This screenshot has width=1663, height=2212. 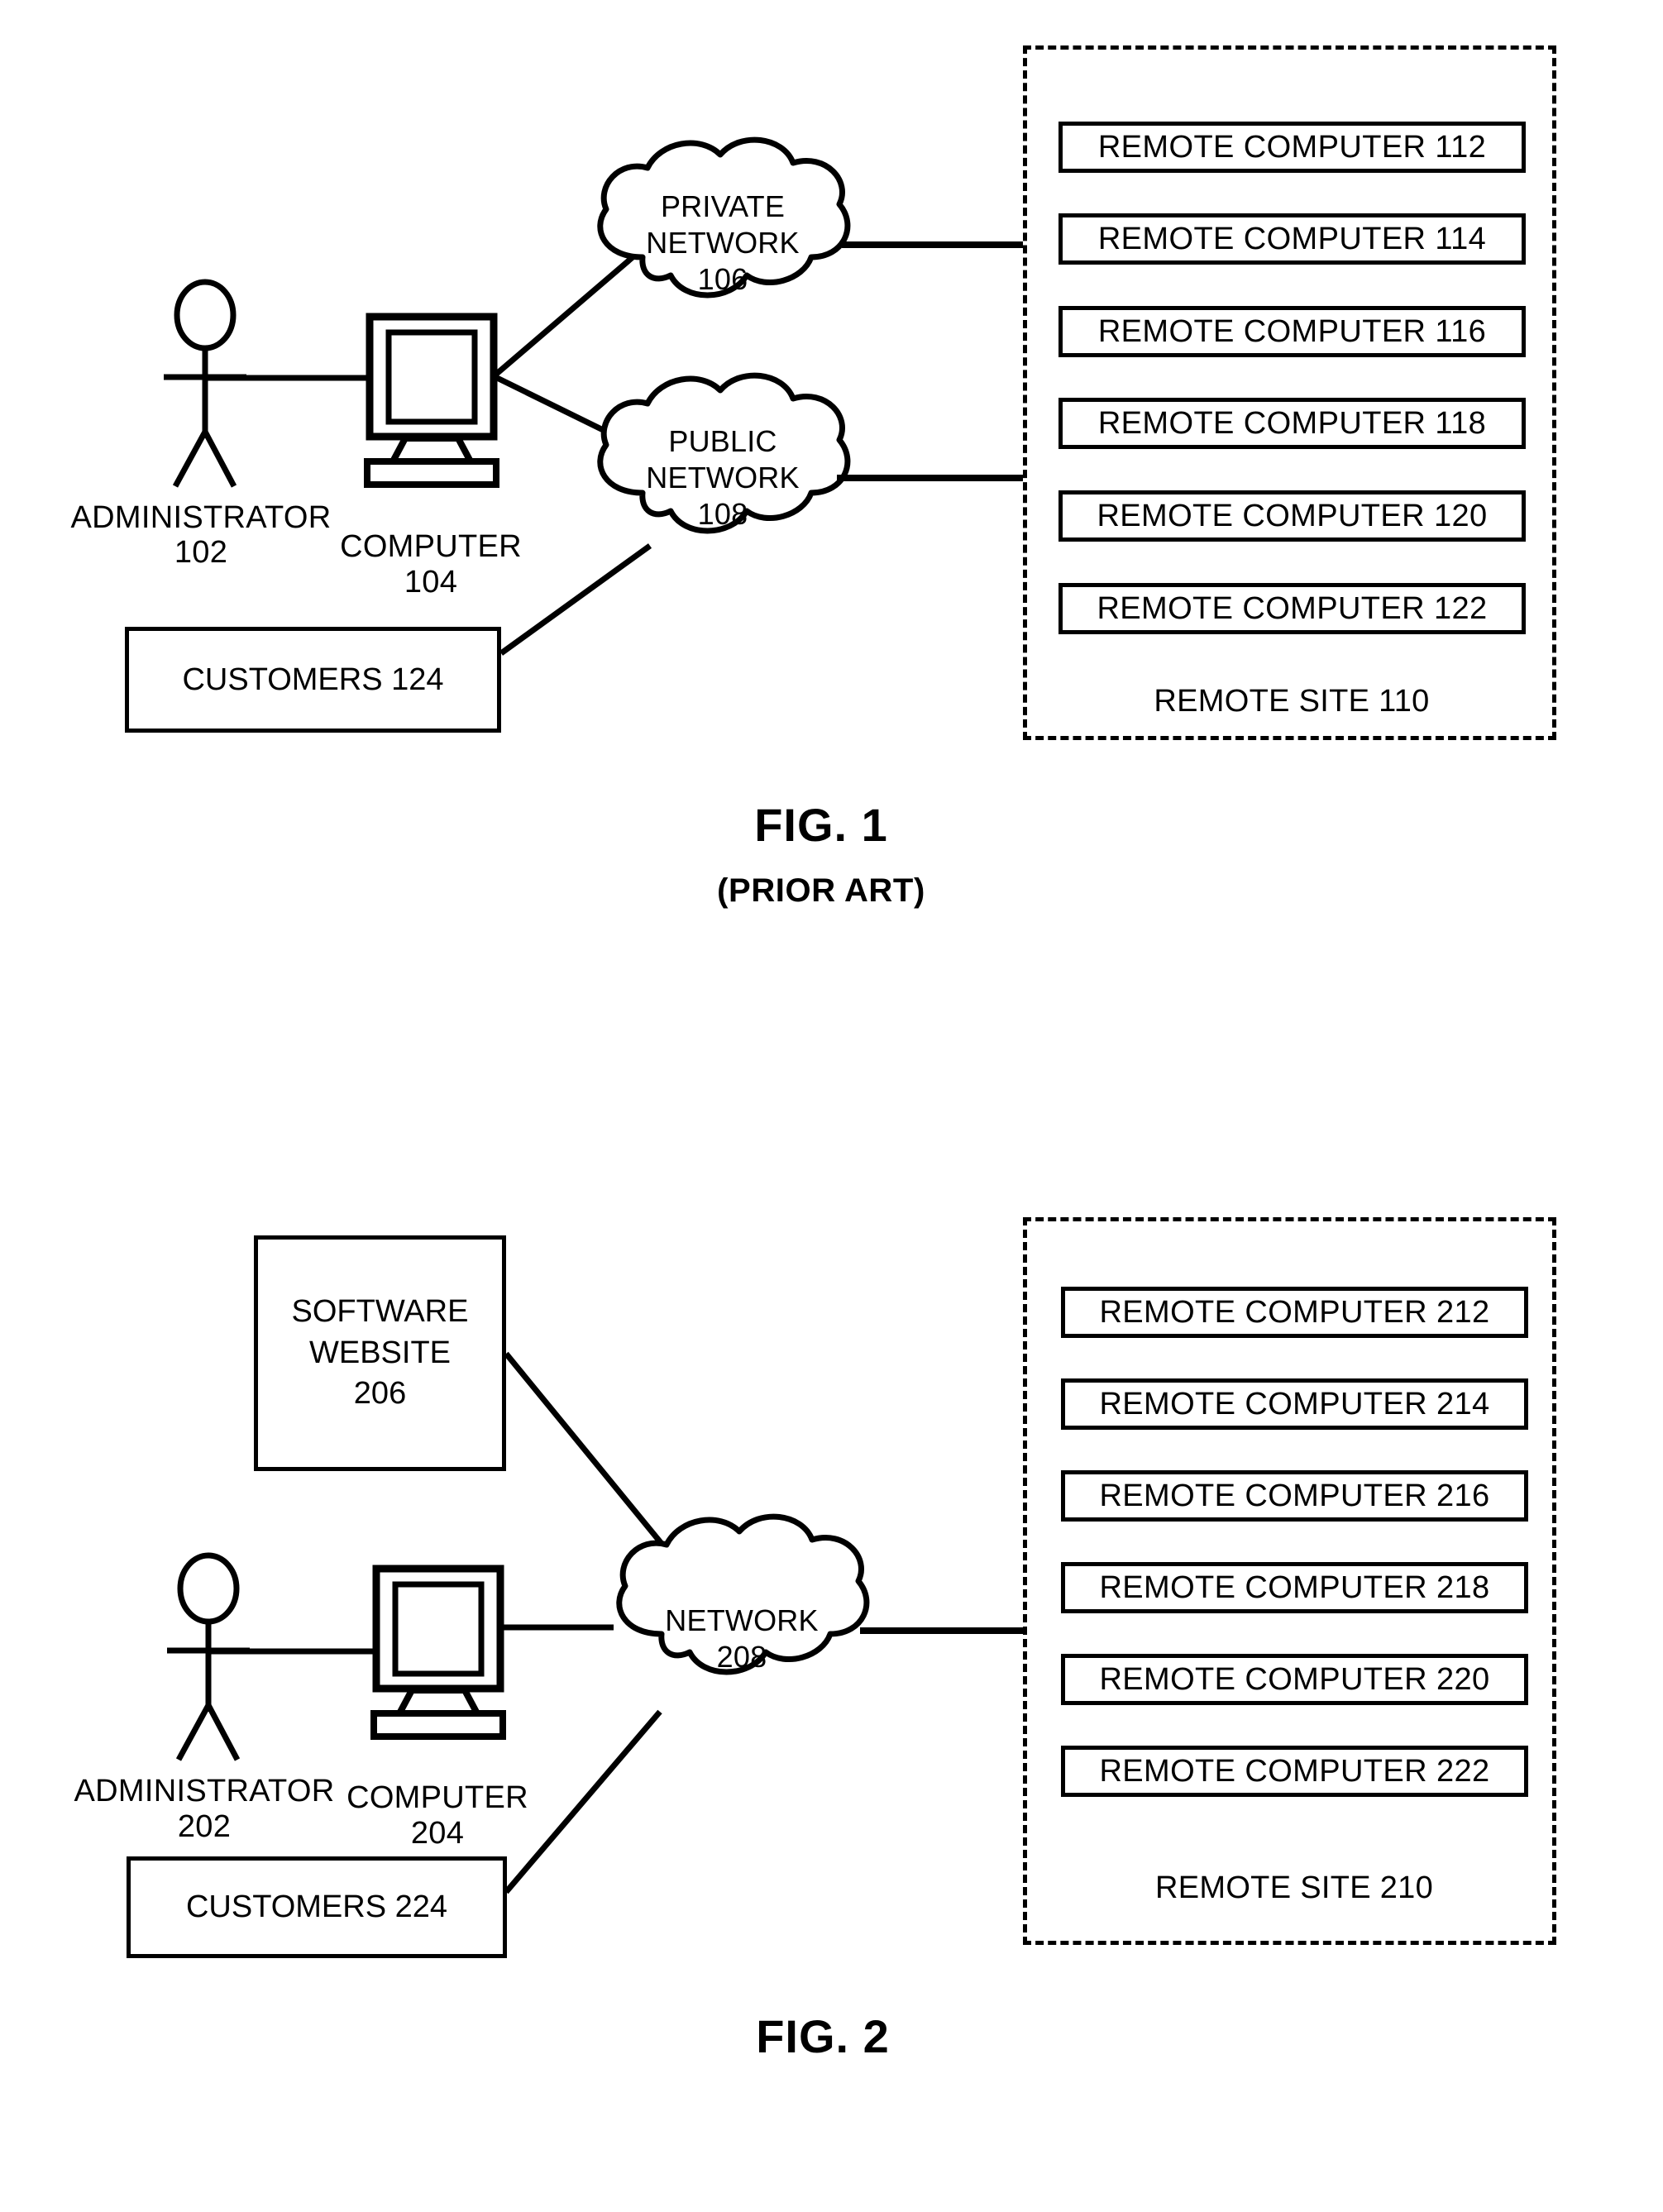 I want to click on fig2-caption: FIG. 2, so click(x=823, y=2036).